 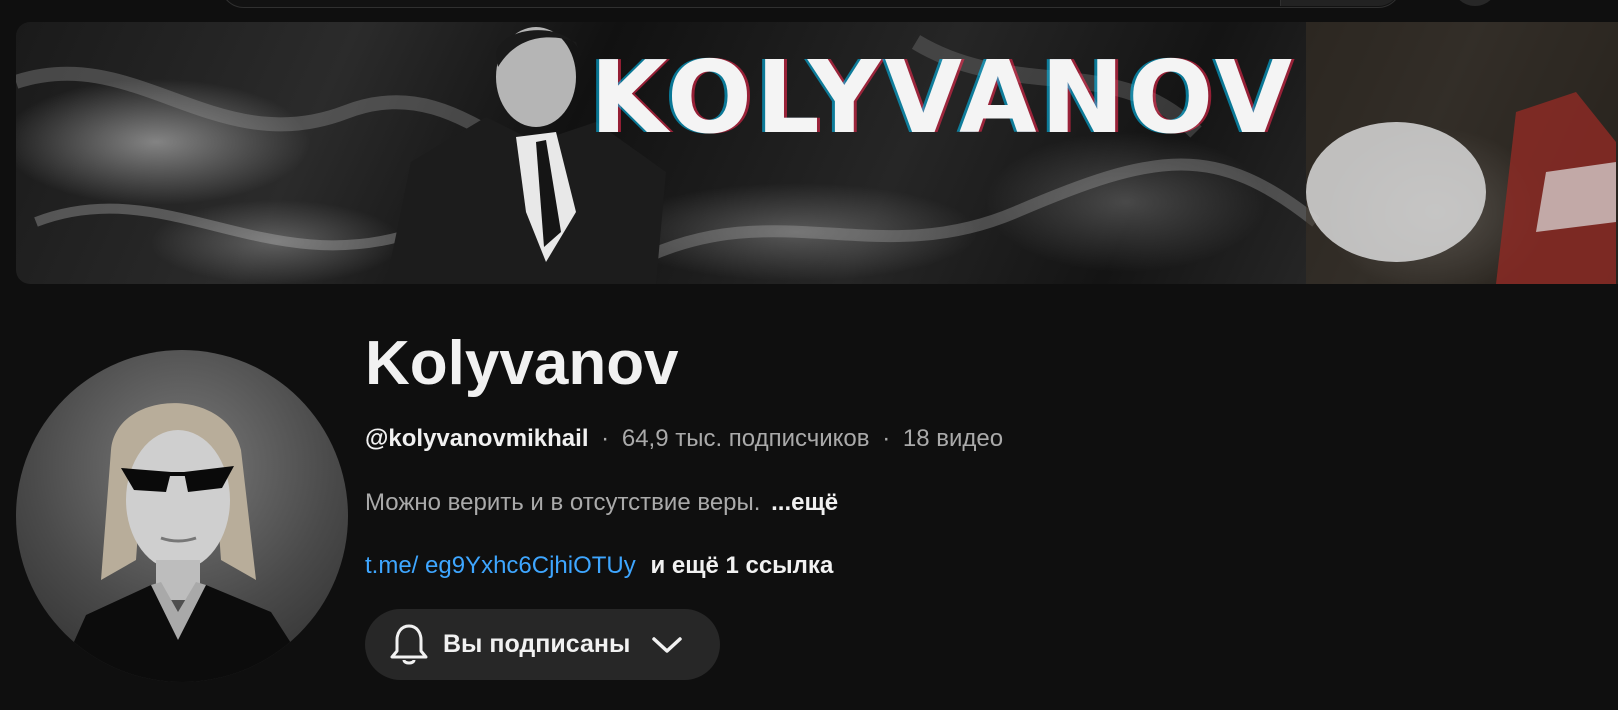 What do you see at coordinates (667, 645) in the screenshot?
I see `chevron-down-icon` at bounding box center [667, 645].